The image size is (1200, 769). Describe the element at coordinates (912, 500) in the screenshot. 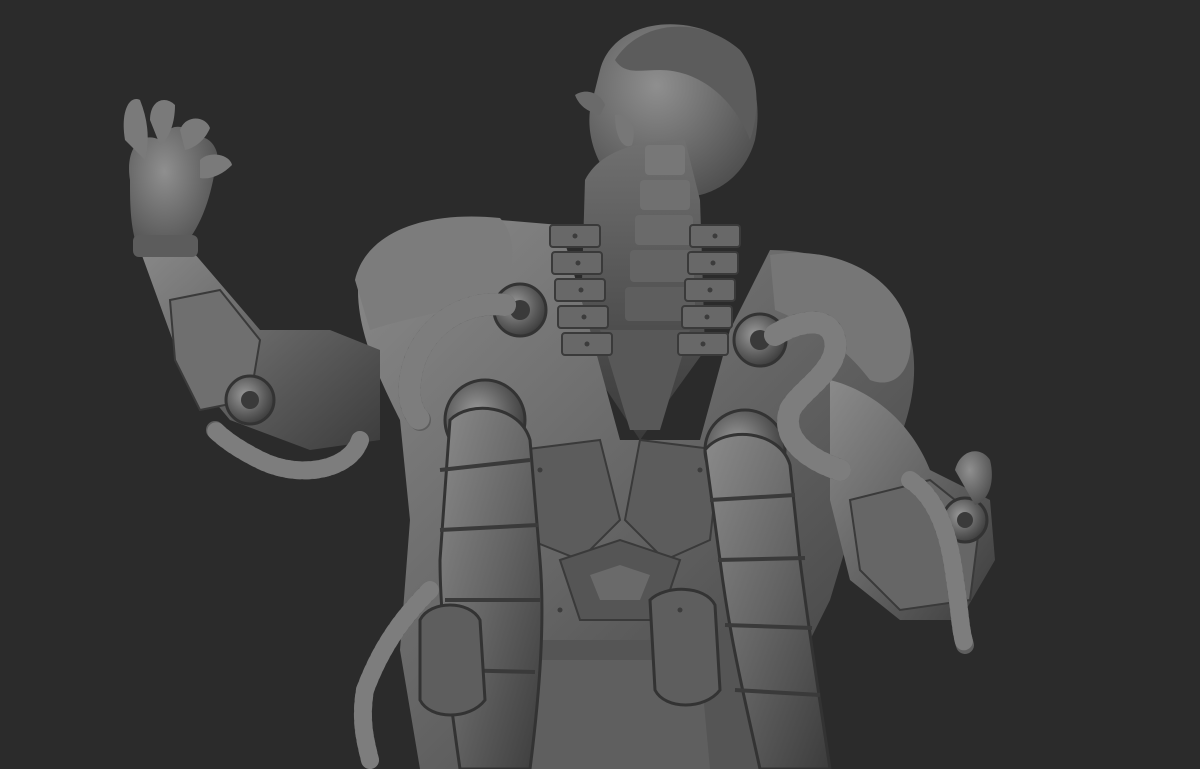

I see `right-arm` at that location.